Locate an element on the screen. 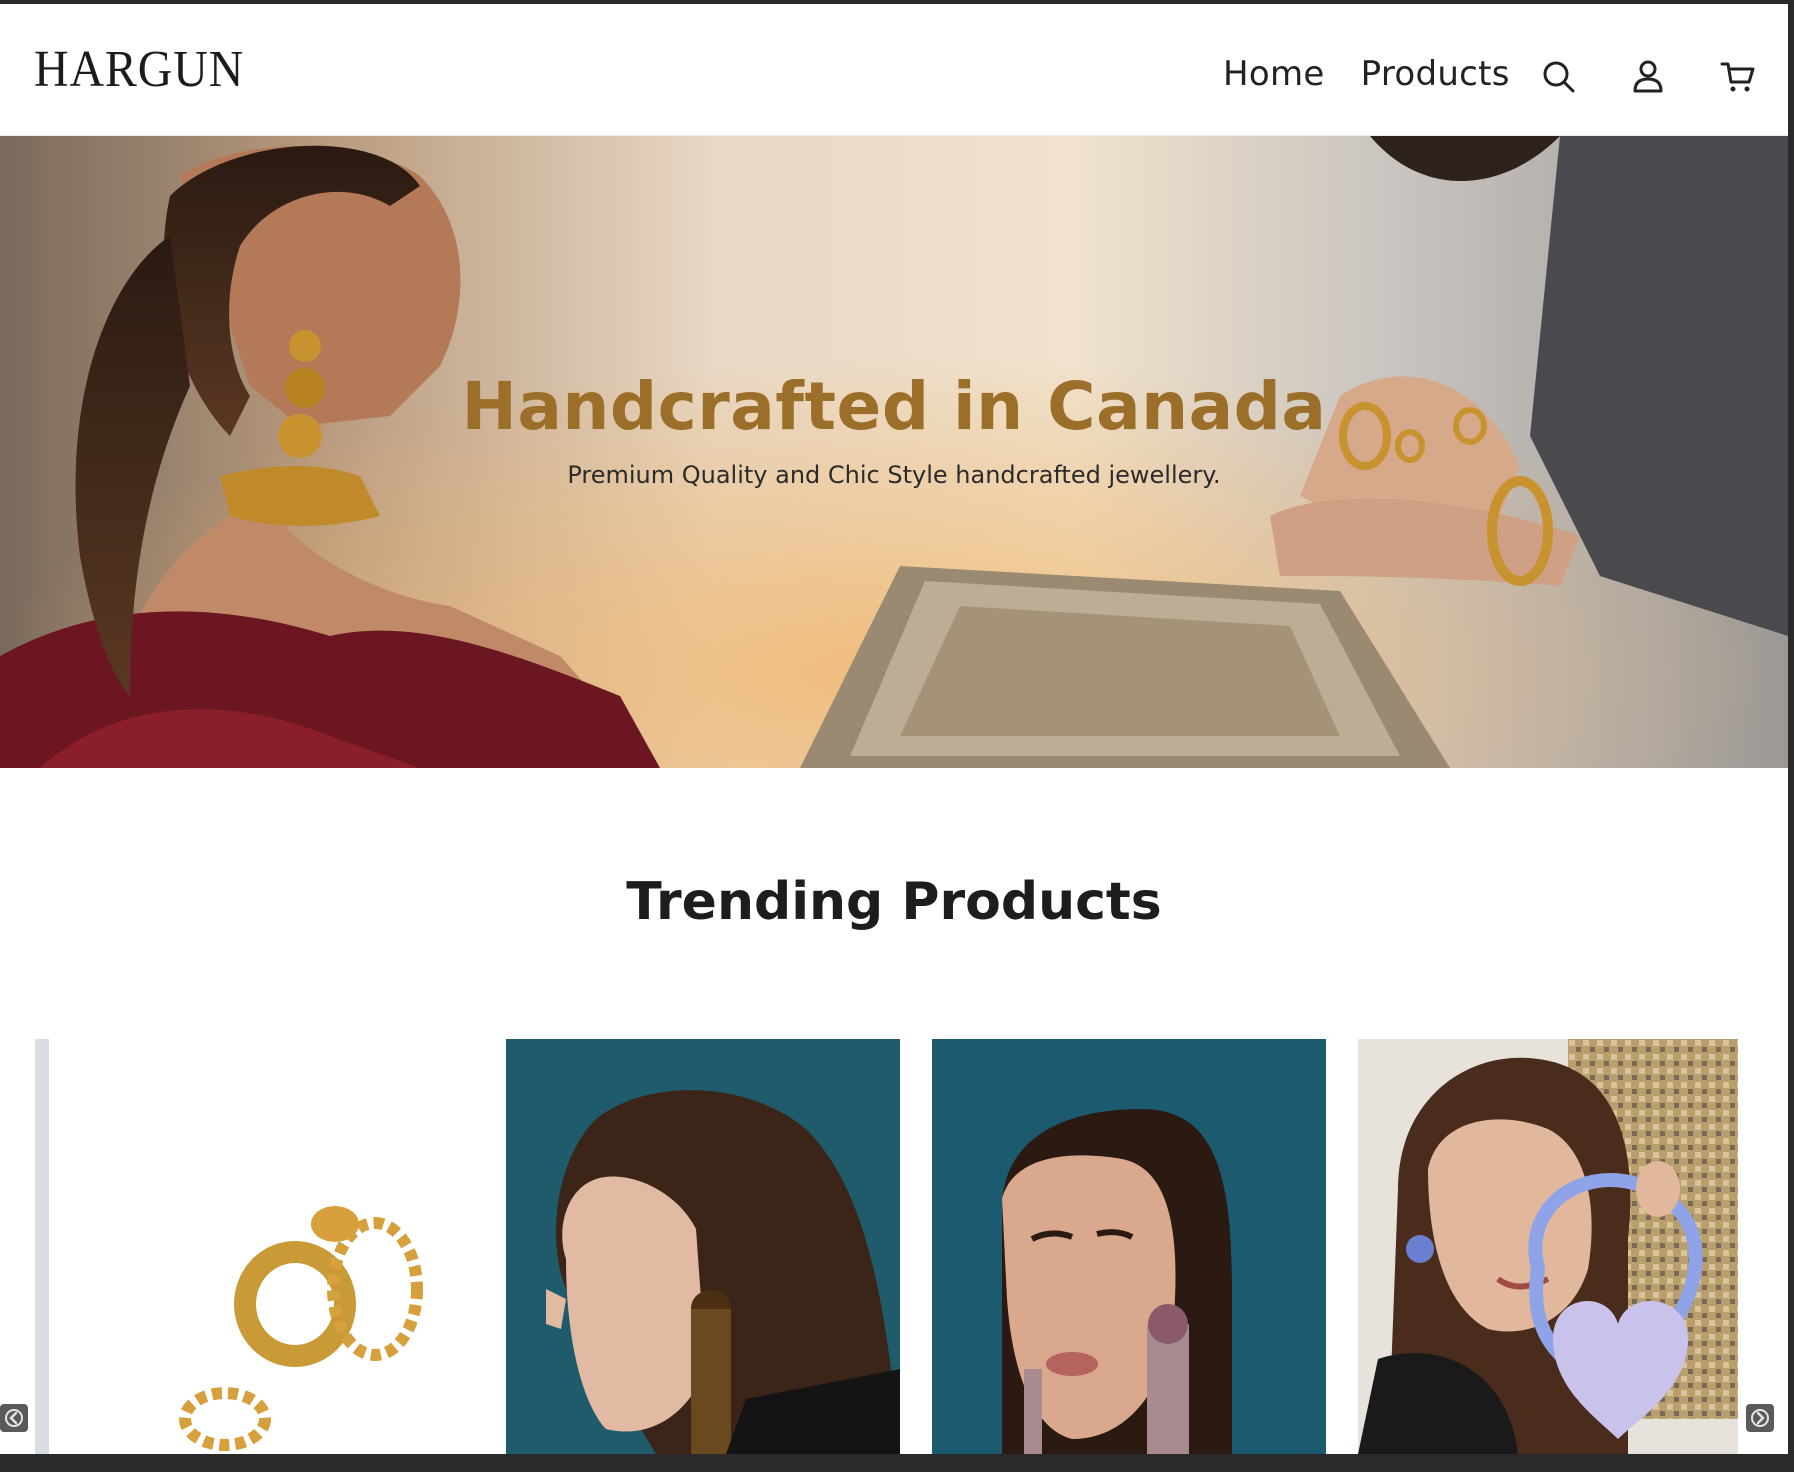  nav-products-link: Products is located at coordinates (1435, 74).